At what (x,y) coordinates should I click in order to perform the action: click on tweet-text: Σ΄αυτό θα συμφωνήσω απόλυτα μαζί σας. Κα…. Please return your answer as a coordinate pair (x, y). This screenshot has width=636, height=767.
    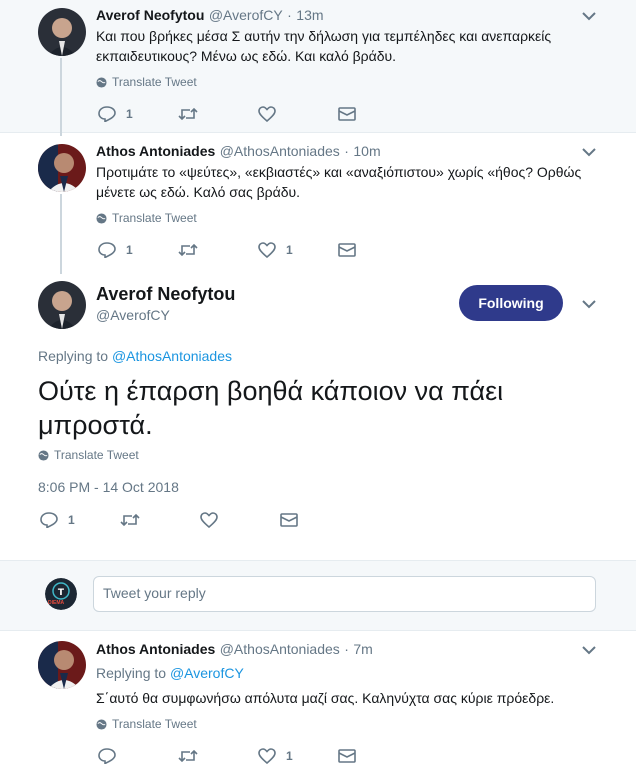
    Looking at the image, I should click on (325, 698).